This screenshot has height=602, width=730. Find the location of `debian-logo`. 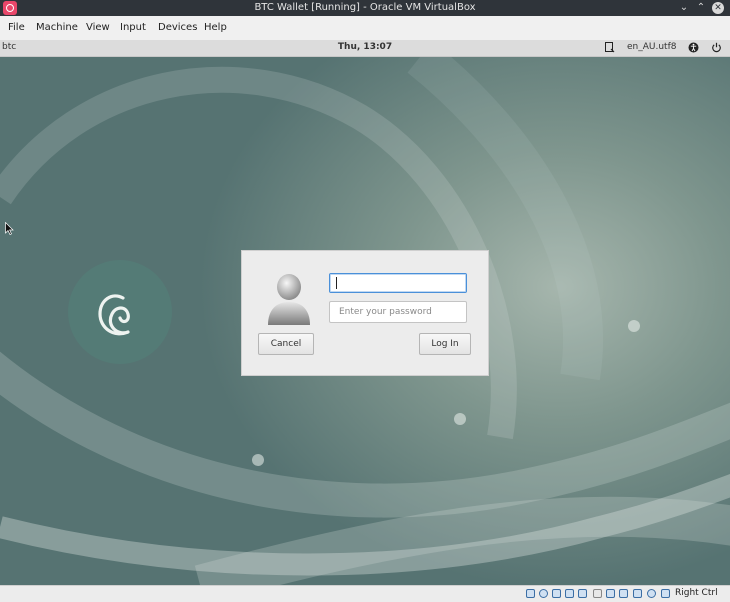

debian-logo is located at coordinates (120, 312).